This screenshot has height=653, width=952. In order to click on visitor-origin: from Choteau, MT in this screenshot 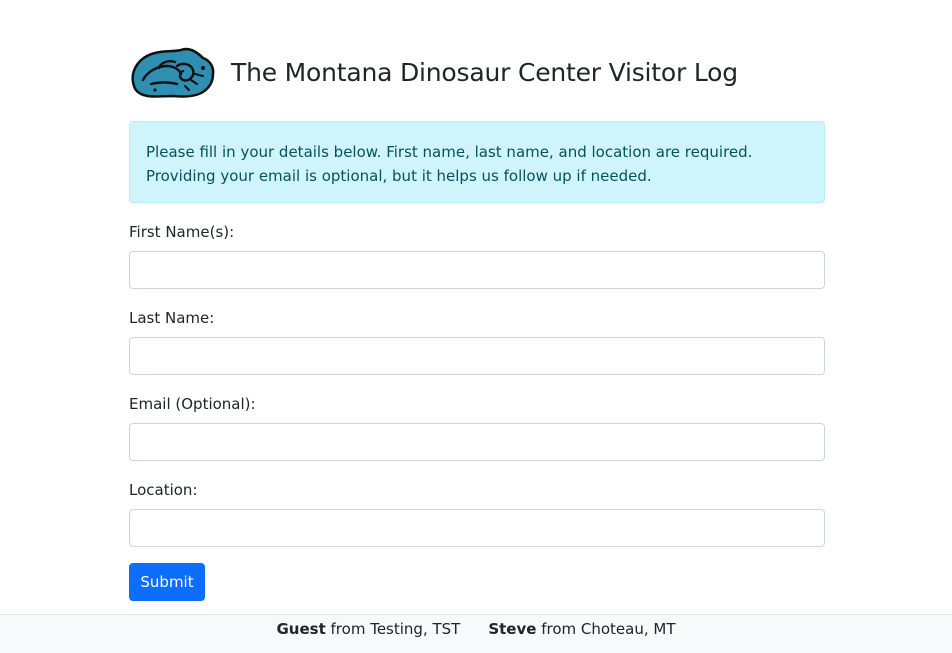, I will do `click(608, 629)`.